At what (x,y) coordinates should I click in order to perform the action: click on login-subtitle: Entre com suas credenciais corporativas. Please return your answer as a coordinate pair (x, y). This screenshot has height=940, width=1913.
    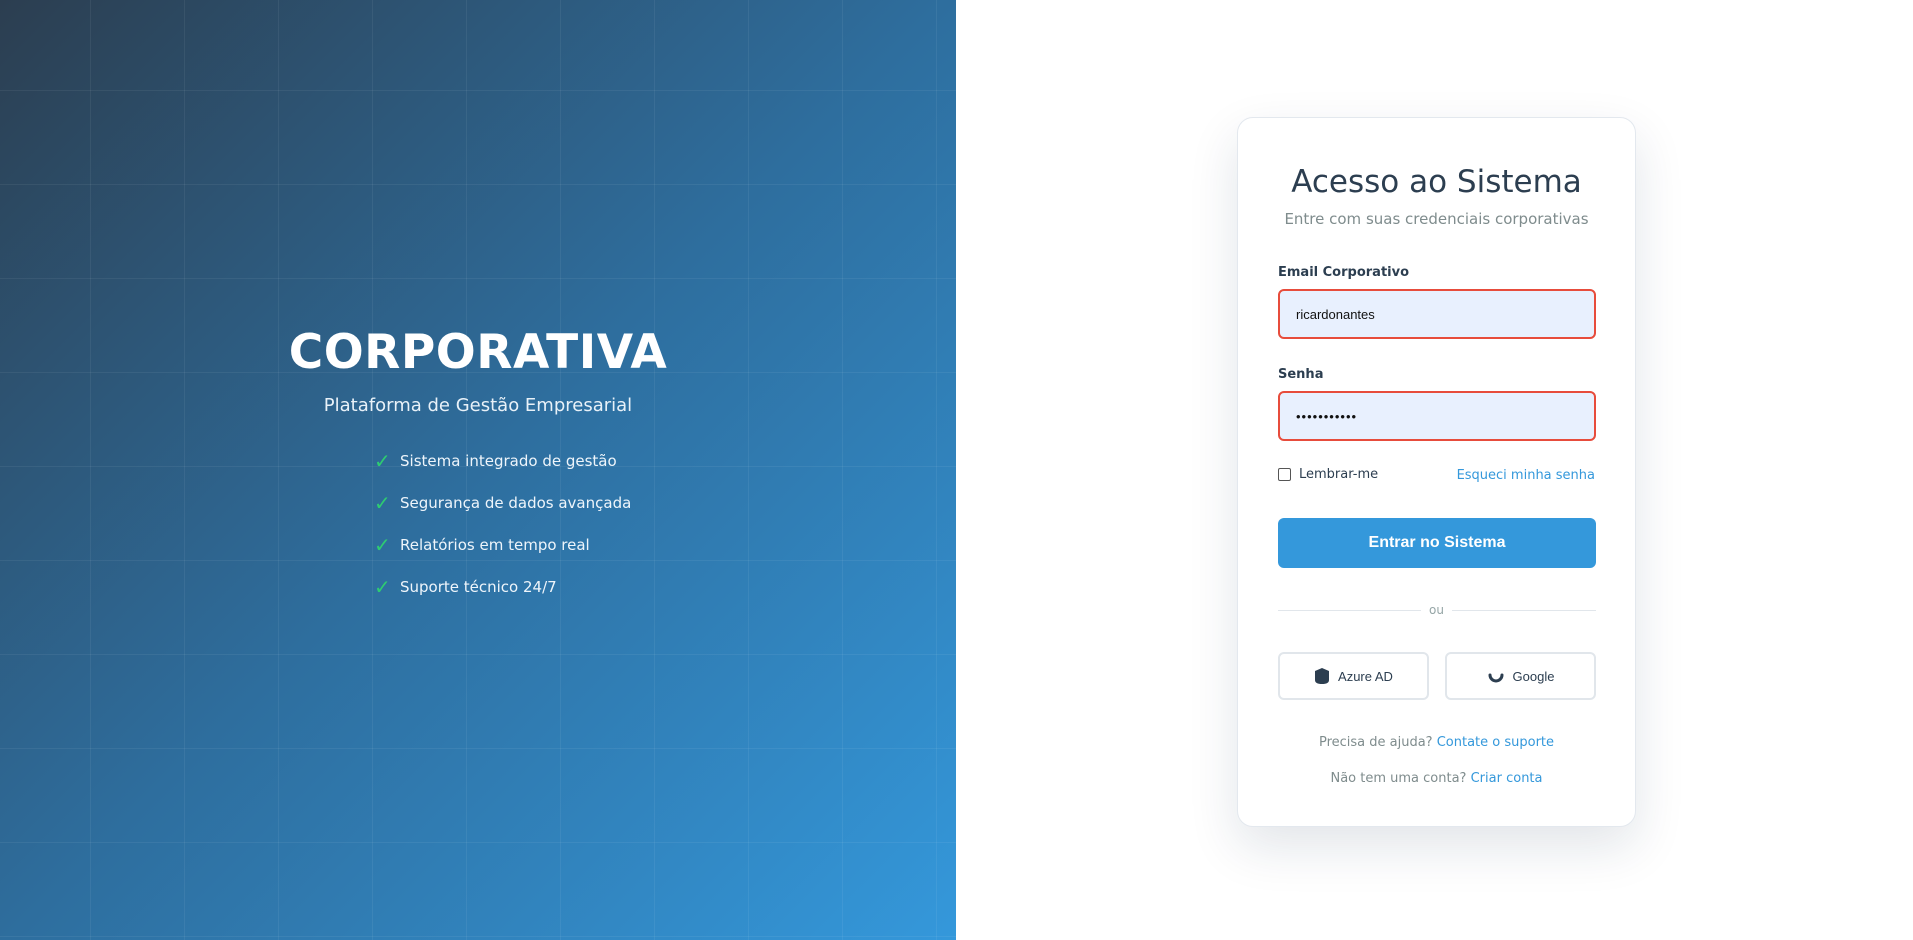
    Looking at the image, I should click on (1436, 219).